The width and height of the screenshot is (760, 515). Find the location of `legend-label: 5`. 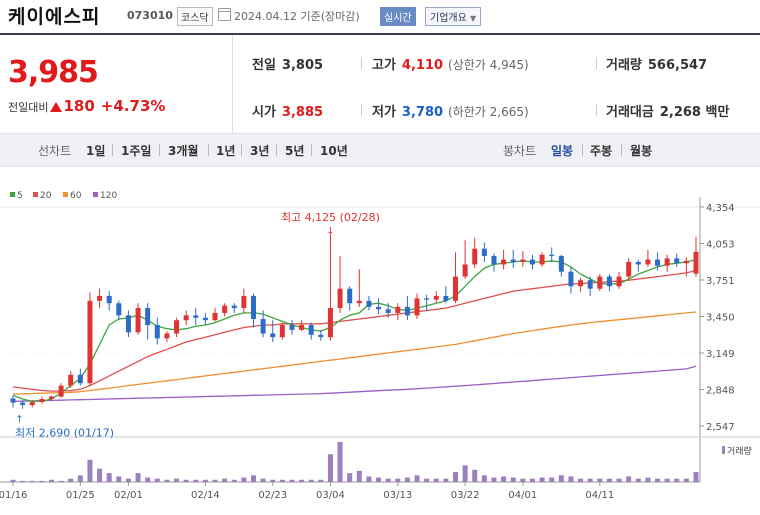

legend-label: 5 is located at coordinates (20, 196).